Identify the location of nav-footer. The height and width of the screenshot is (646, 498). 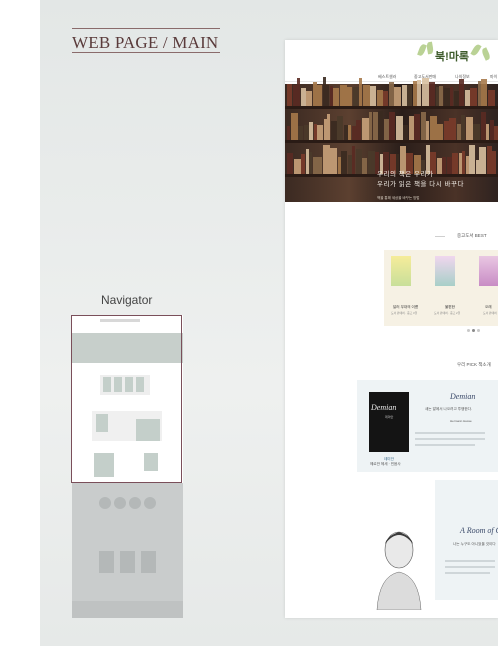
(127, 609).